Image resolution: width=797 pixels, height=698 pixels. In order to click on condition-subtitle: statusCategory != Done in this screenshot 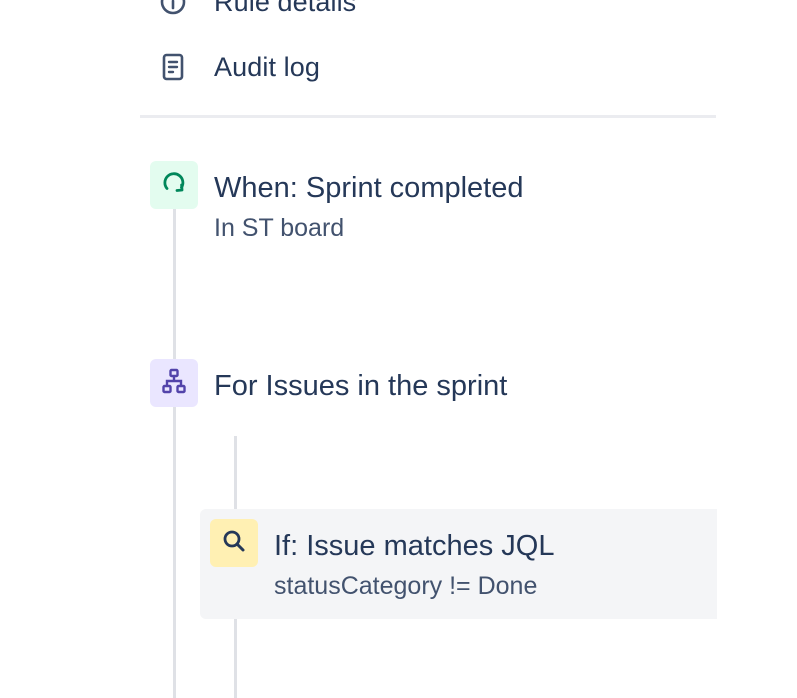, I will do `click(406, 586)`.